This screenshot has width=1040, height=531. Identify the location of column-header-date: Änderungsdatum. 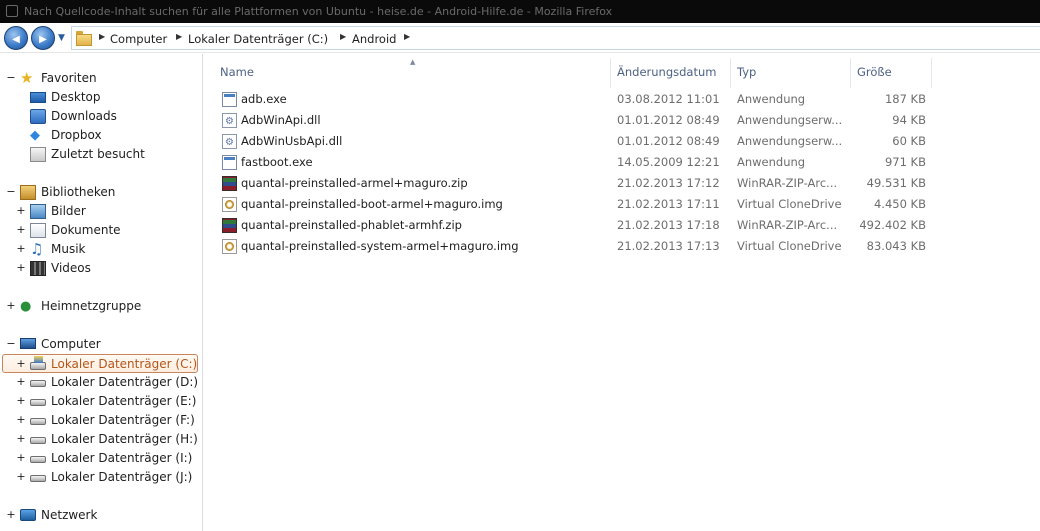
(671, 73).